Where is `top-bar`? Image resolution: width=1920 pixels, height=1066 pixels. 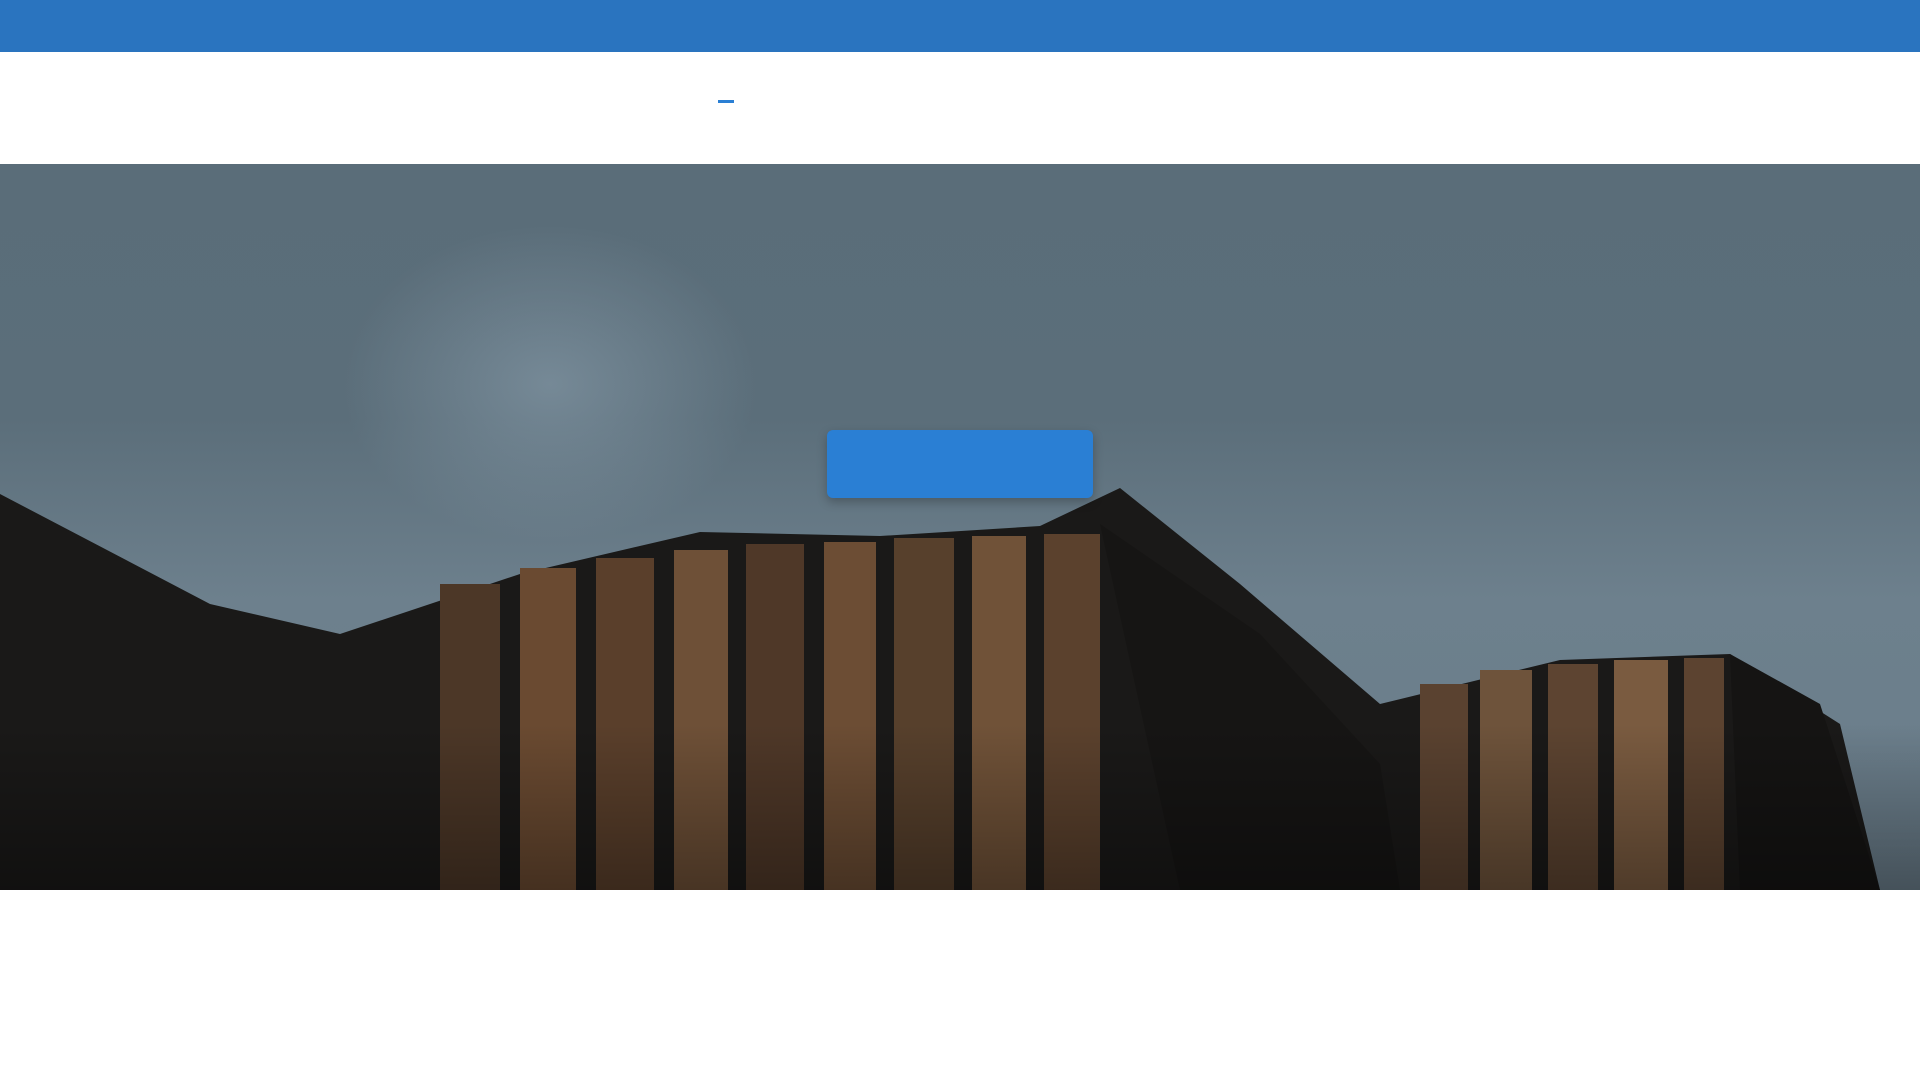
top-bar is located at coordinates (960, 26).